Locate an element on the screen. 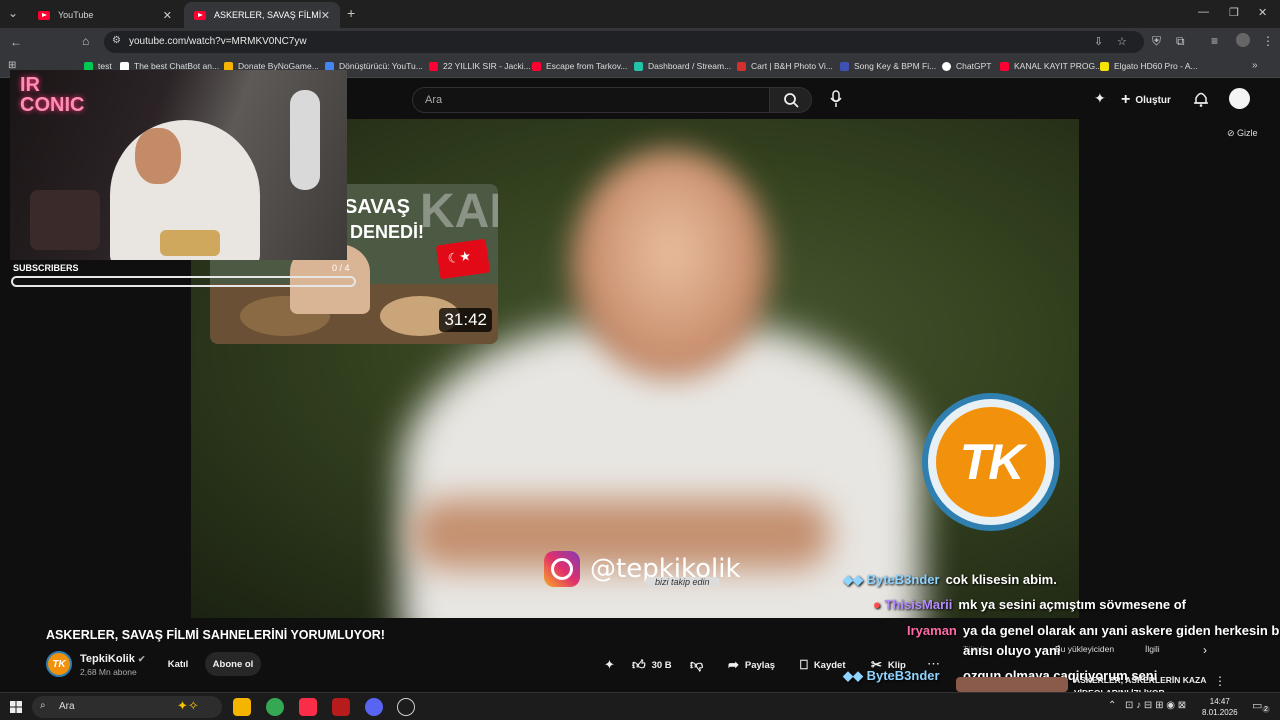 This screenshot has width=1280, height=720. address-bar: ⚙ youtube.com/watch?v=MRMKV0NC7yw ⇩ ☆ is located at coordinates (624, 42).